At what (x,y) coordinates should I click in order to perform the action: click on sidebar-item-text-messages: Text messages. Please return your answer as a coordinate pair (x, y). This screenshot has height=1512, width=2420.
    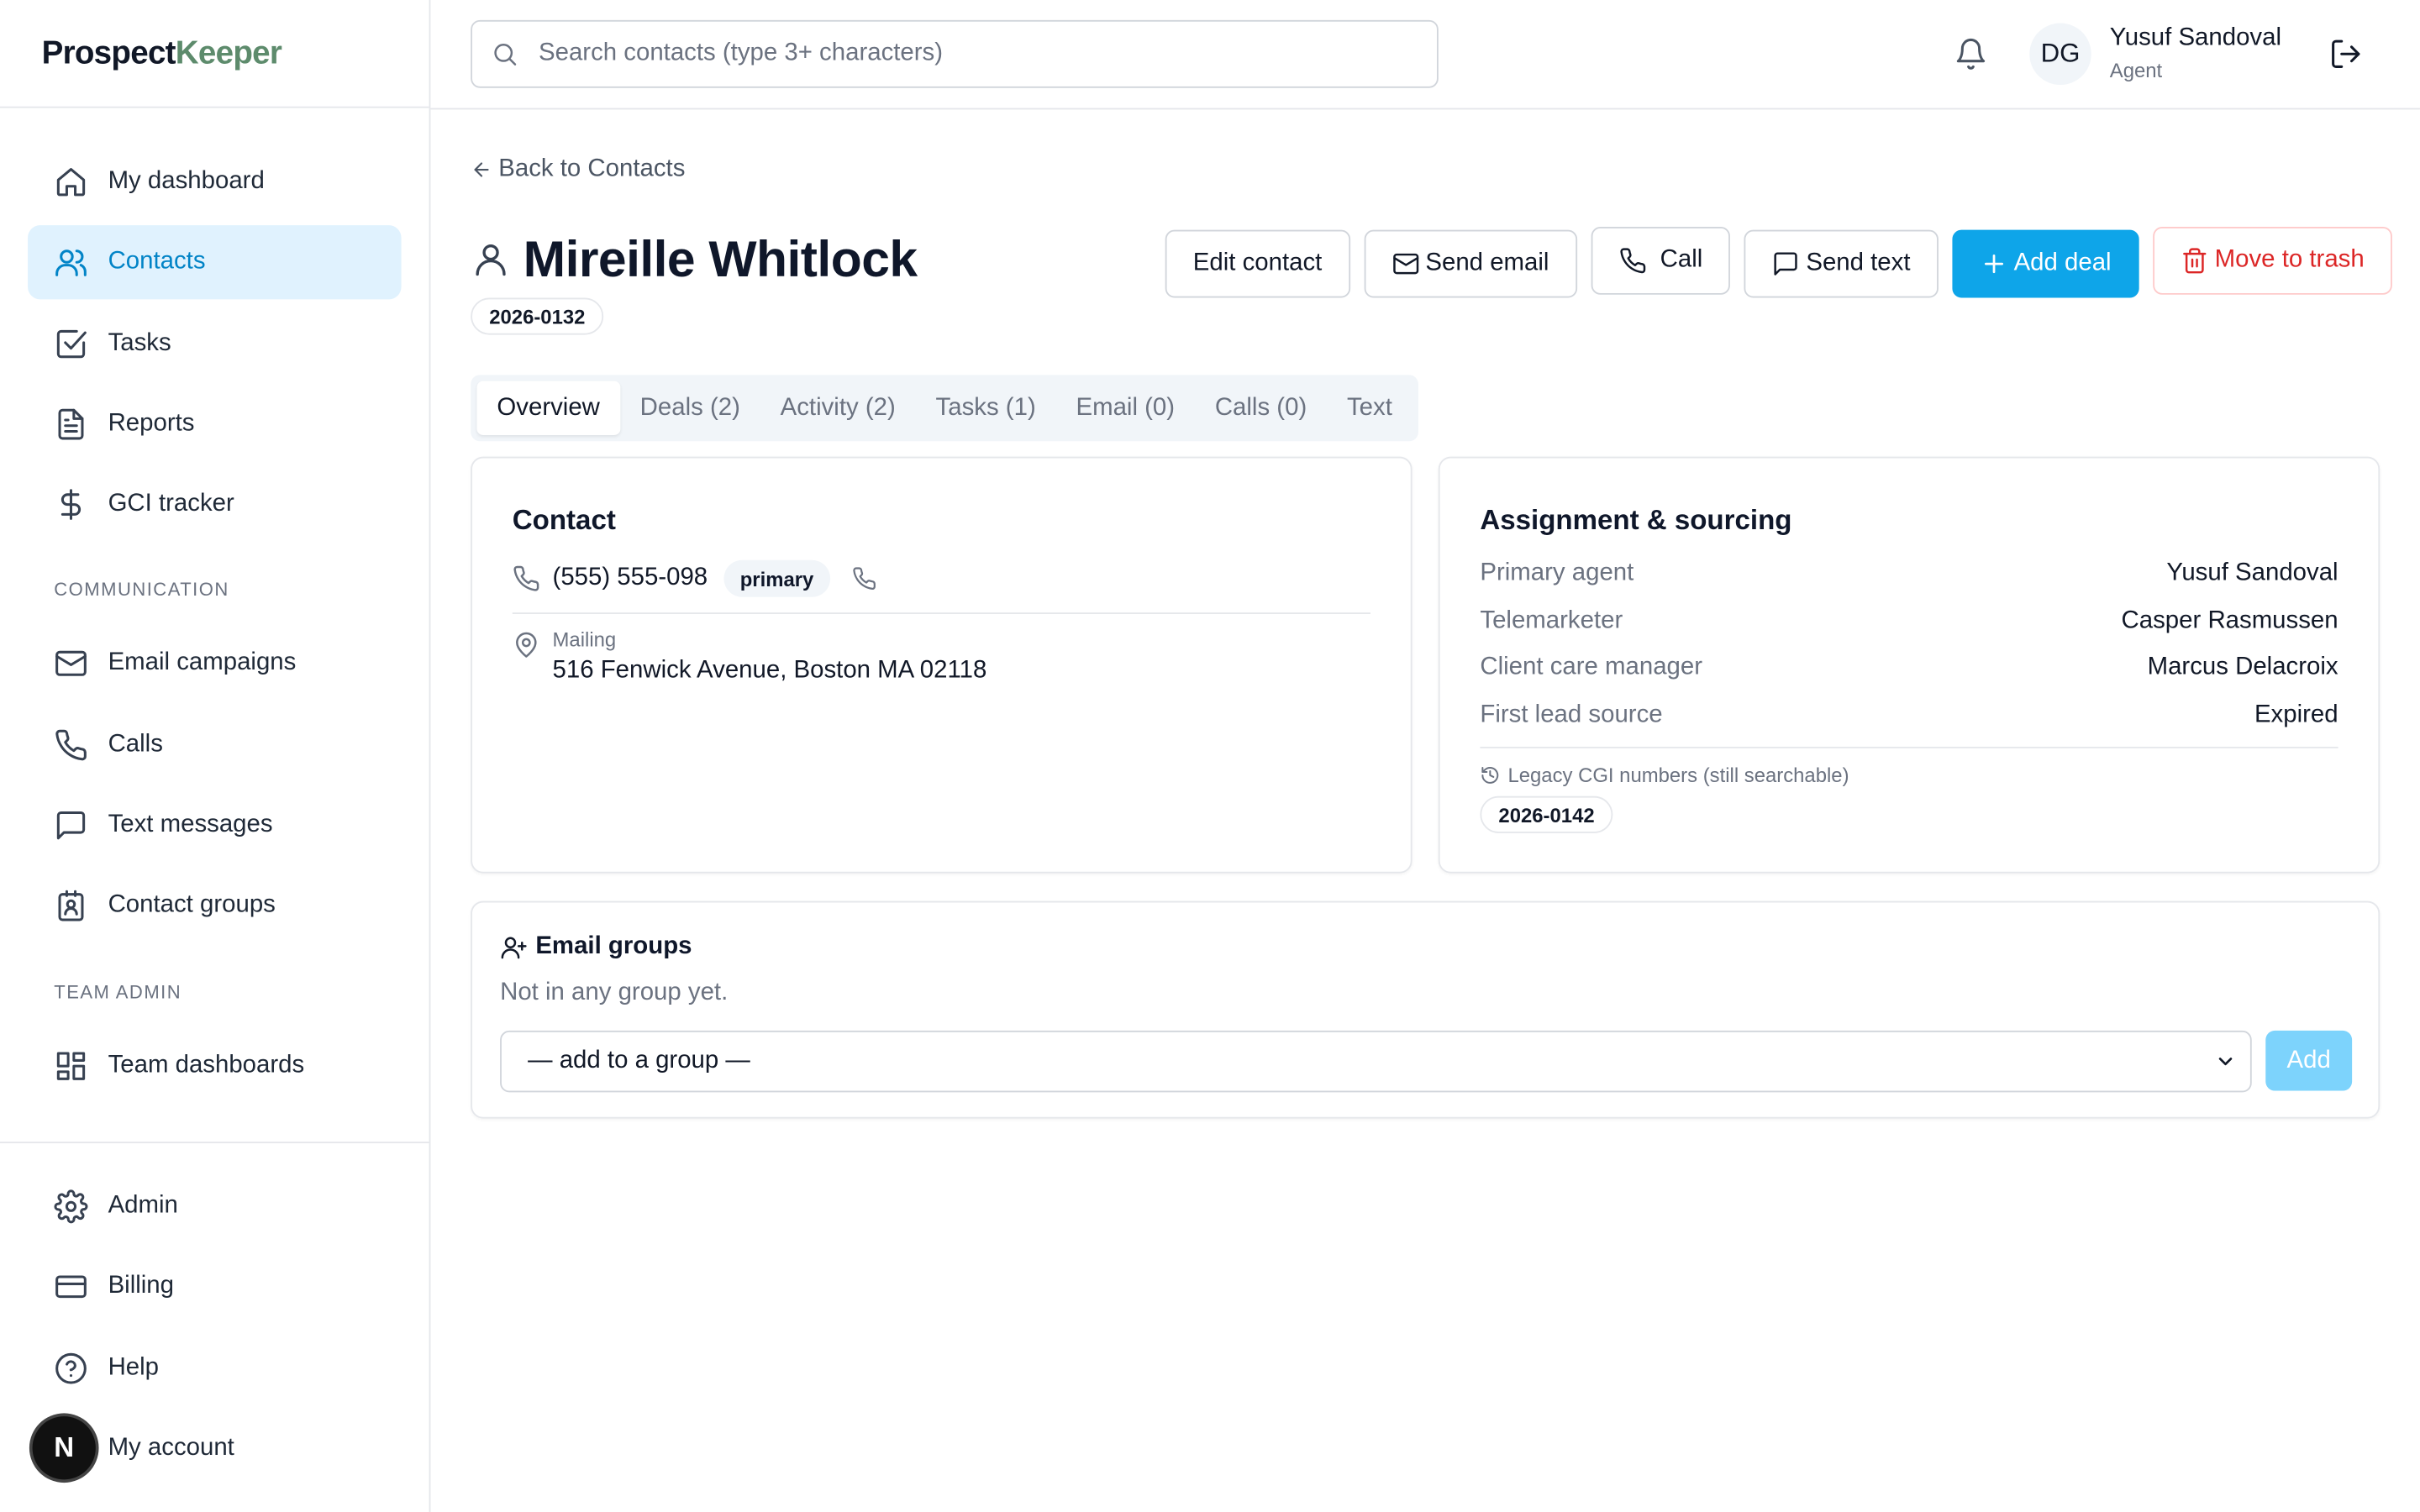
    Looking at the image, I should click on (214, 826).